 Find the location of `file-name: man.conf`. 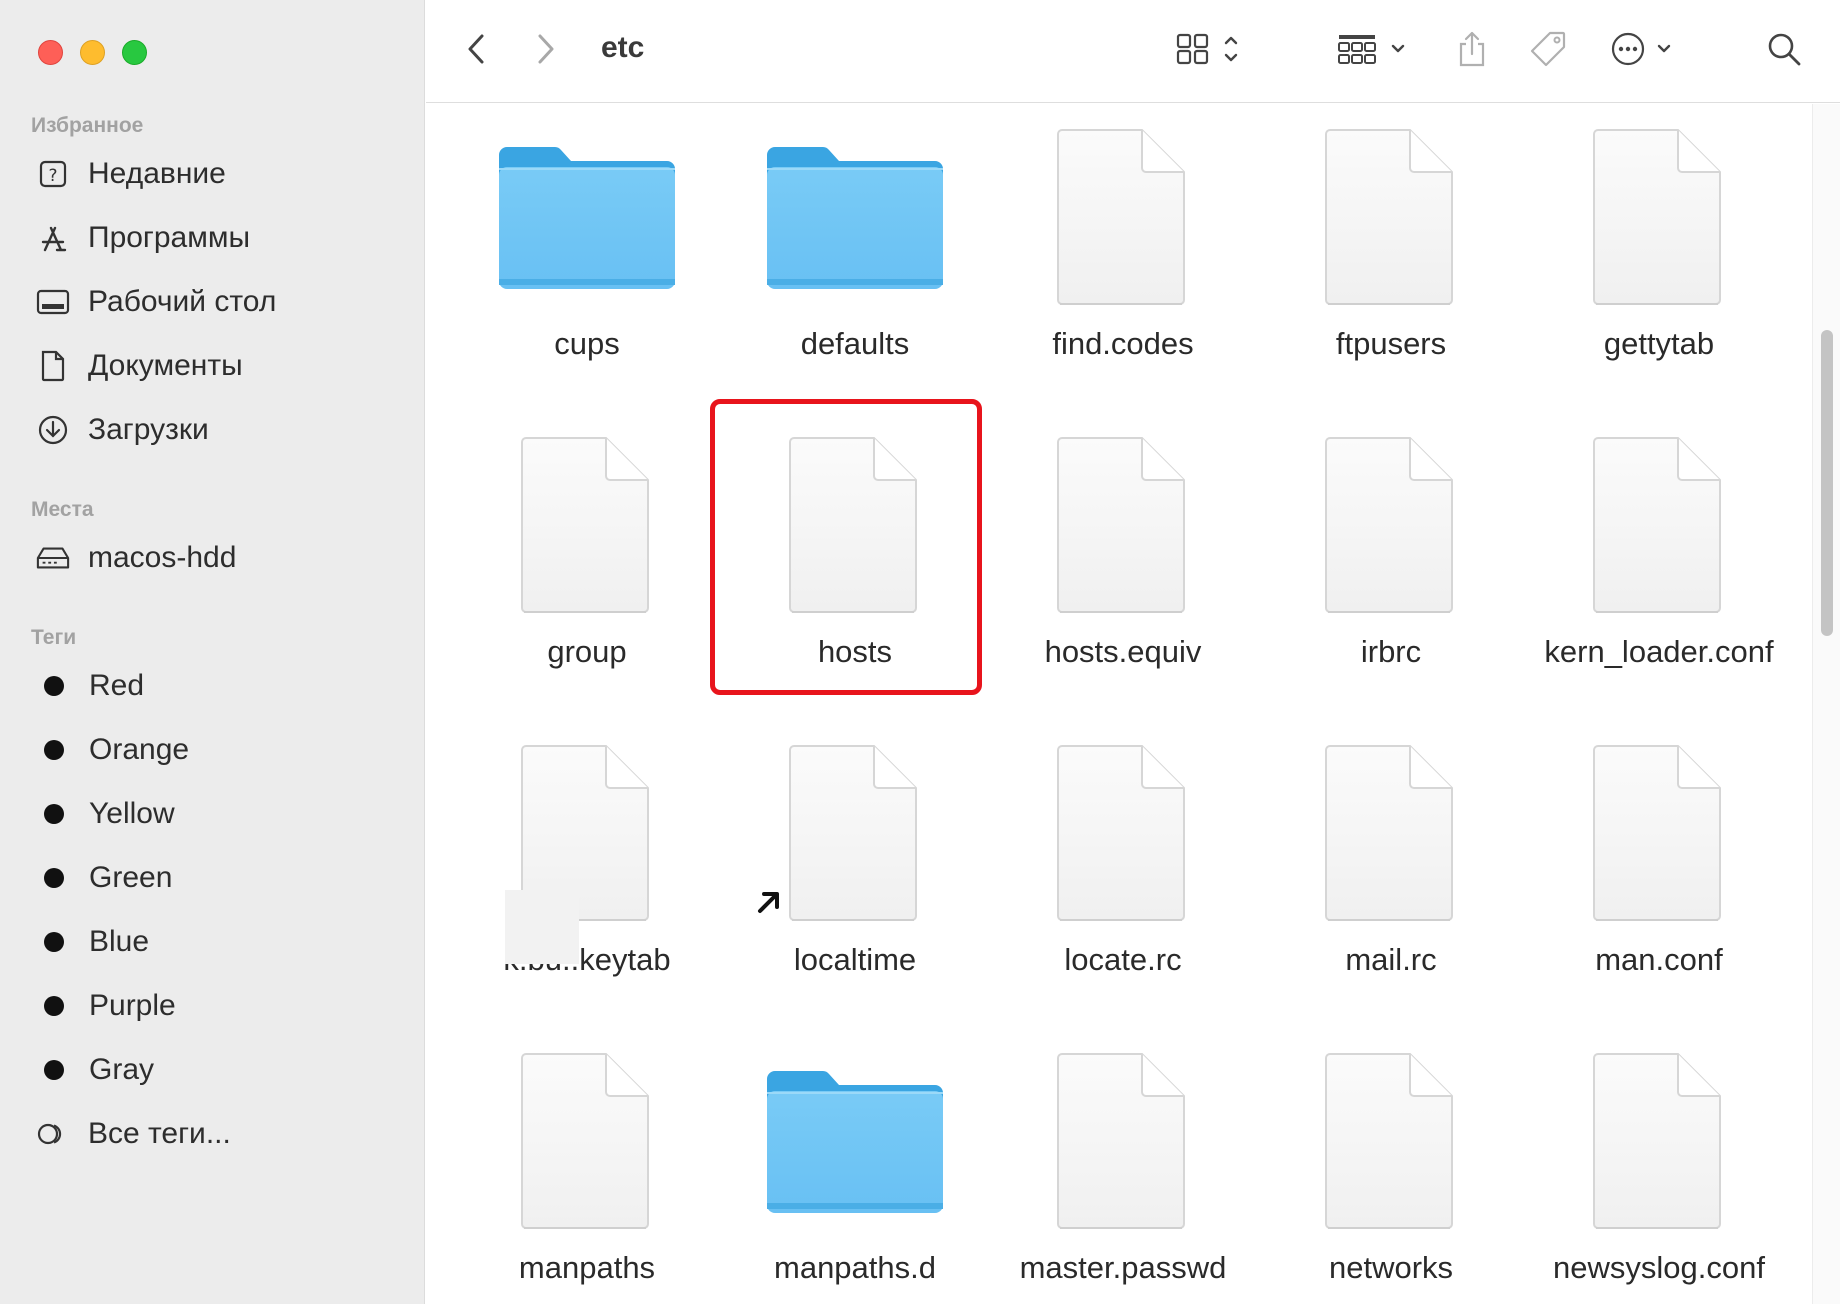

file-name: man.conf is located at coordinates (1659, 959).